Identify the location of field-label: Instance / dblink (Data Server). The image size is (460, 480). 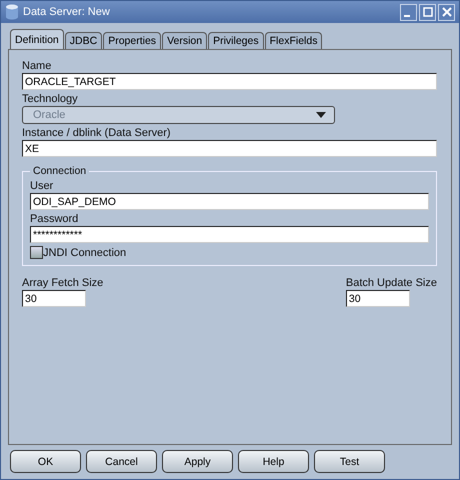
(96, 133).